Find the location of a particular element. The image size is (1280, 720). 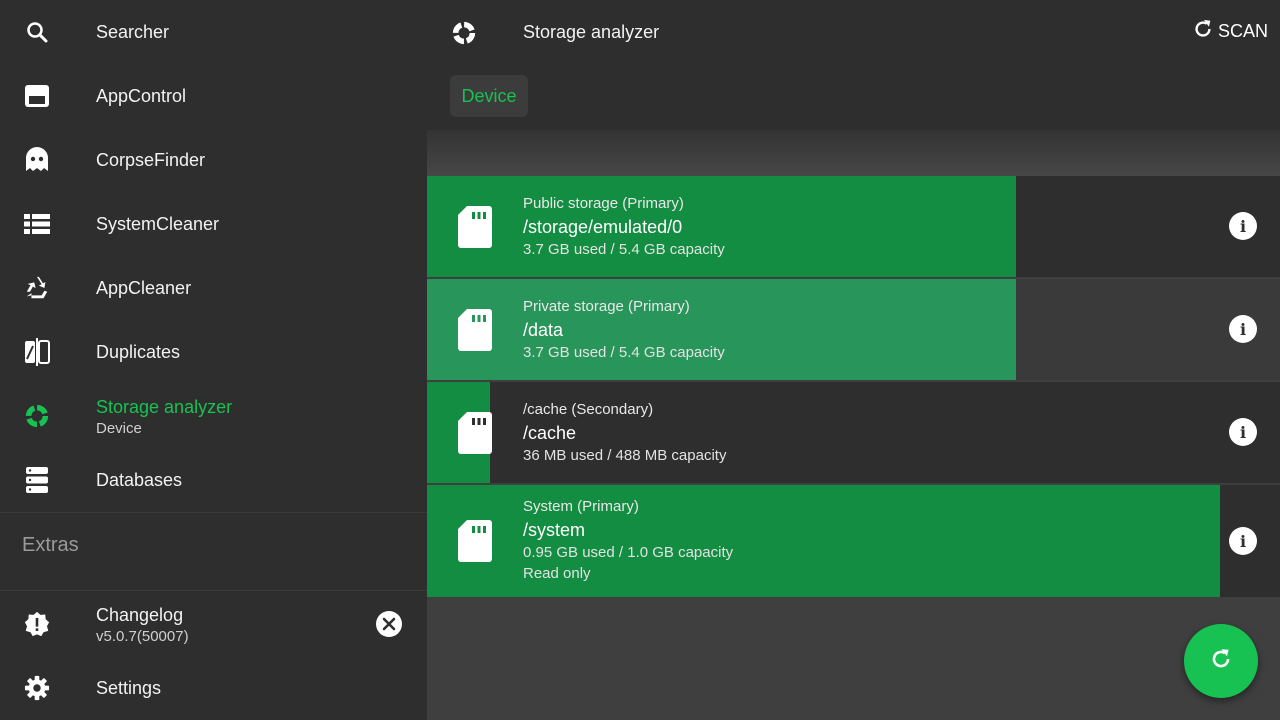

changelog-label: Changelog is located at coordinates (140, 615).